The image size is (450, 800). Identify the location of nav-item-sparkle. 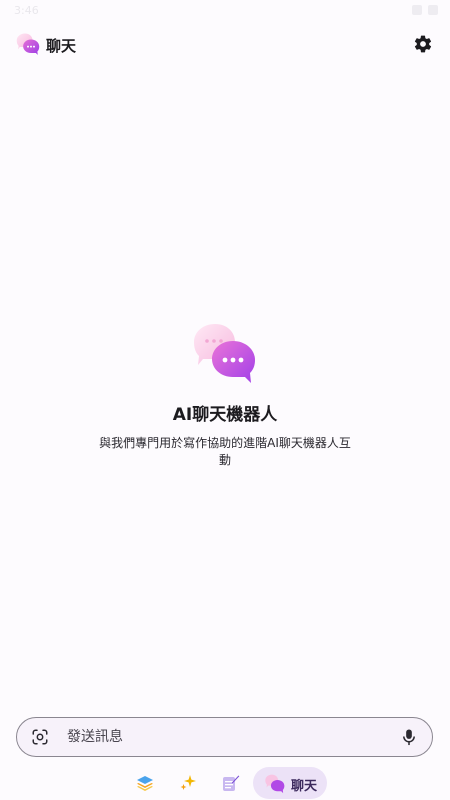
(188, 783).